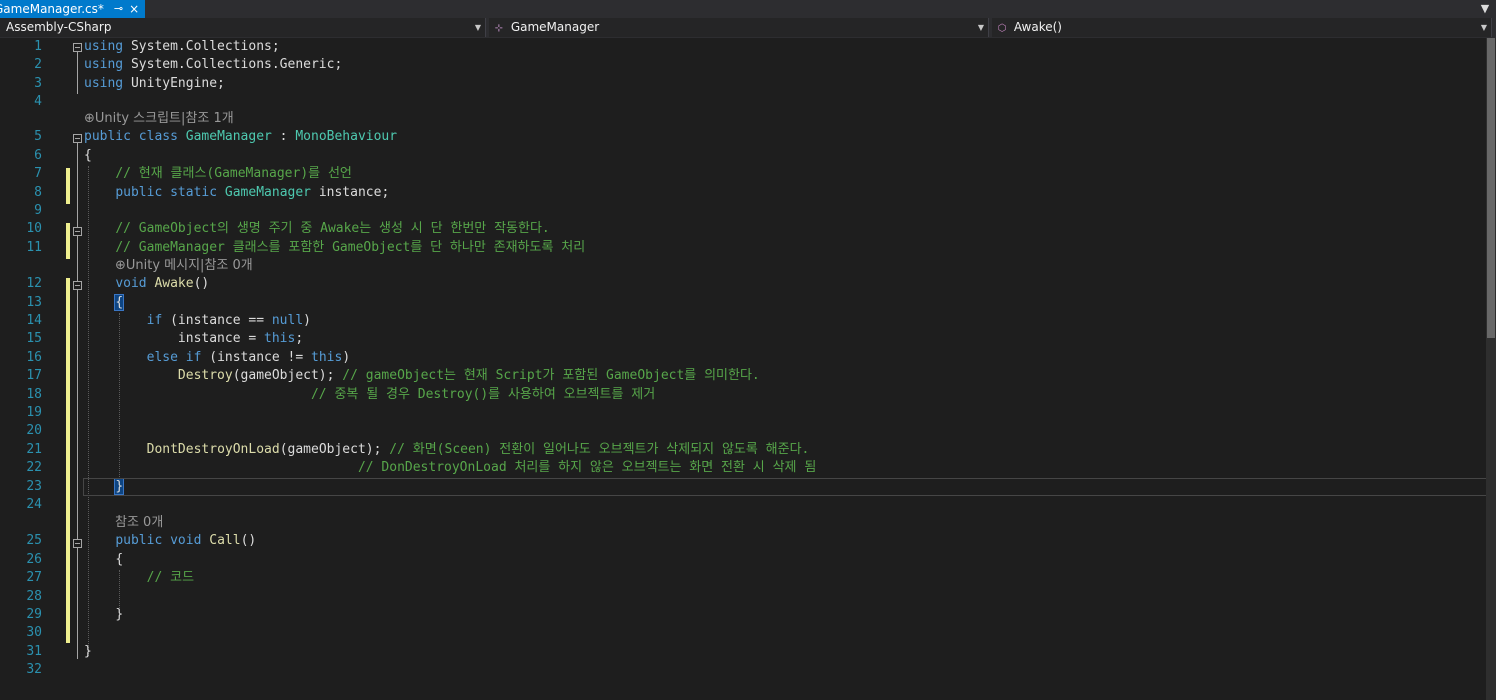 This screenshot has width=1496, height=700. Describe the element at coordinates (34, 394) in the screenshot. I see `line-number: 18` at that location.